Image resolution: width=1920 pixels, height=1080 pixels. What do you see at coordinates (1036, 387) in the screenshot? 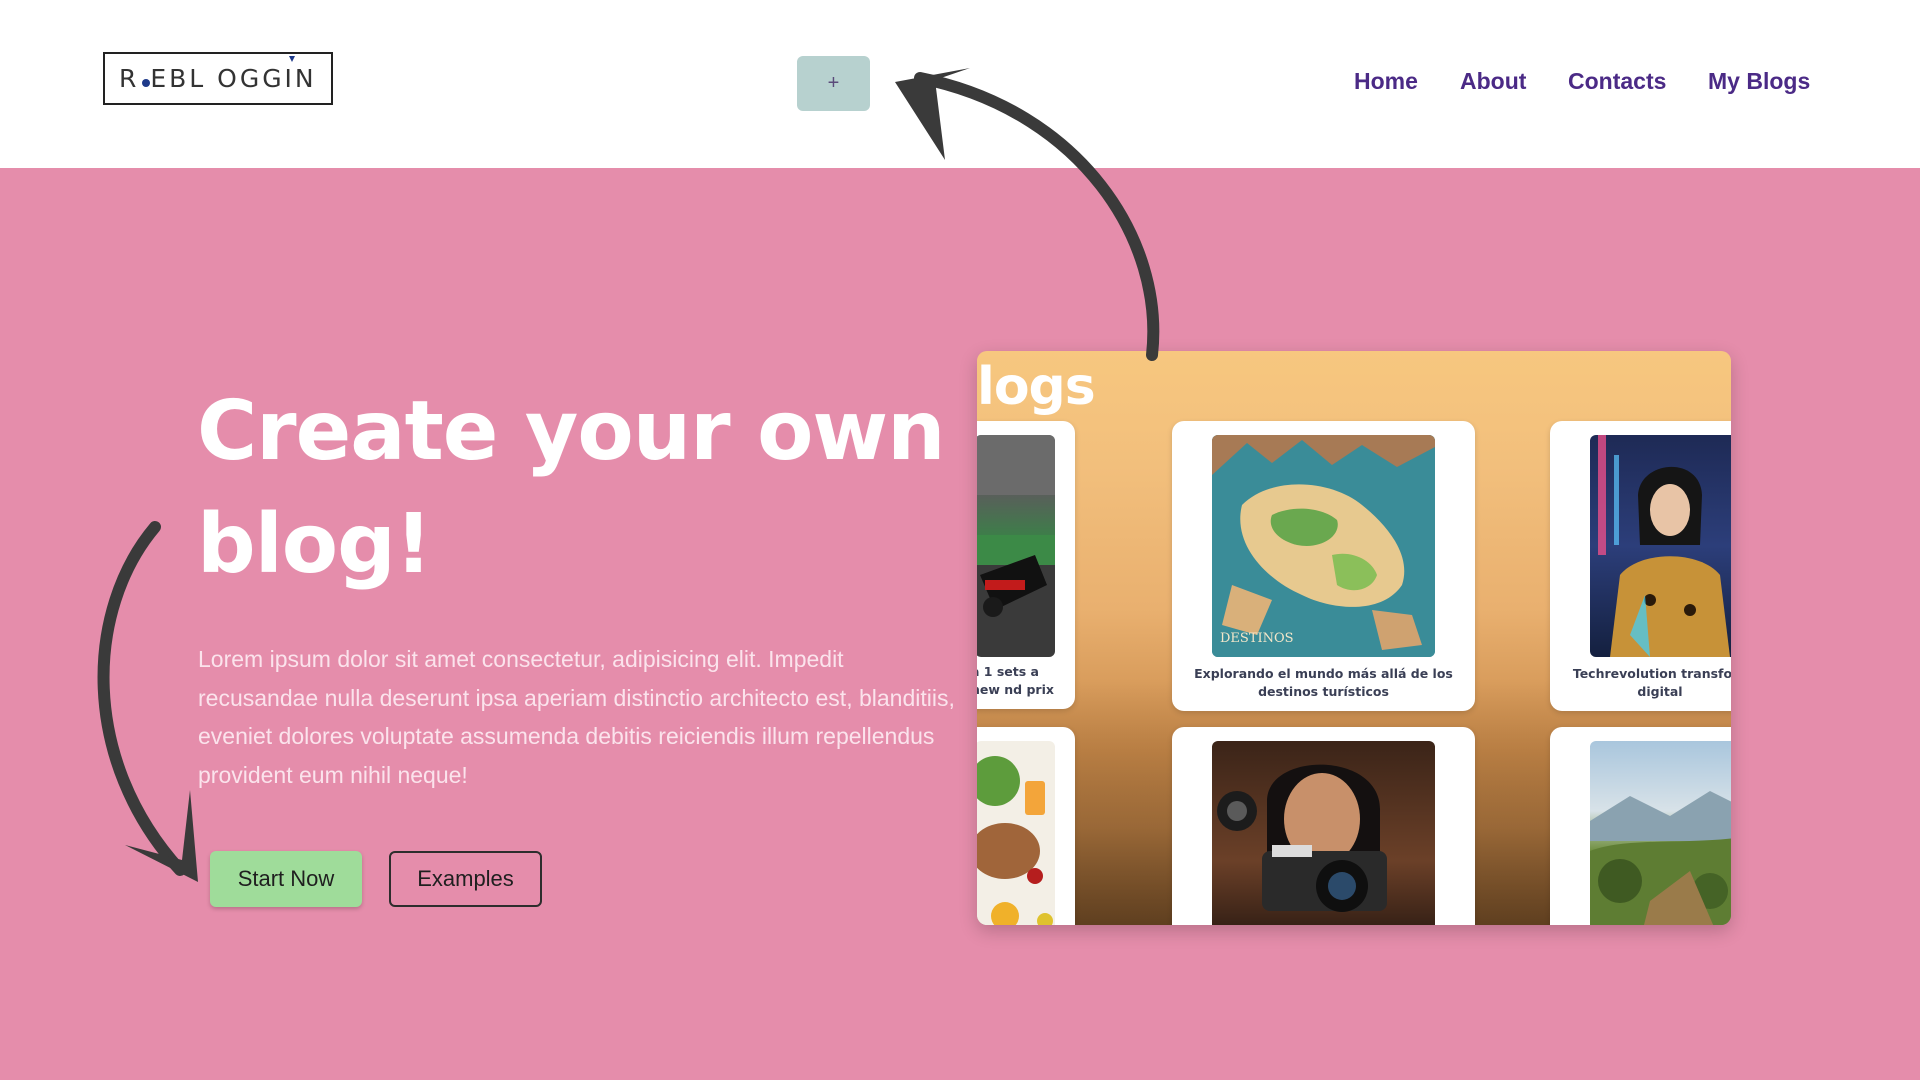
I see `preview-heading: logs` at bounding box center [1036, 387].